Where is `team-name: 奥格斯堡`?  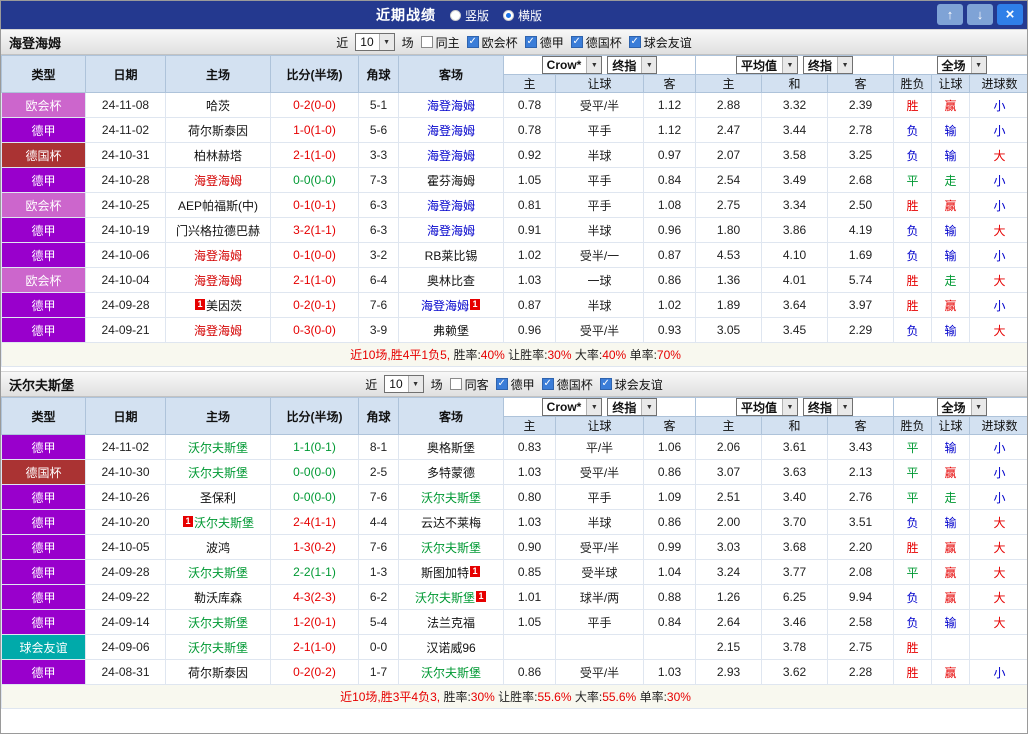 team-name: 奥格斯堡 is located at coordinates (450, 447).